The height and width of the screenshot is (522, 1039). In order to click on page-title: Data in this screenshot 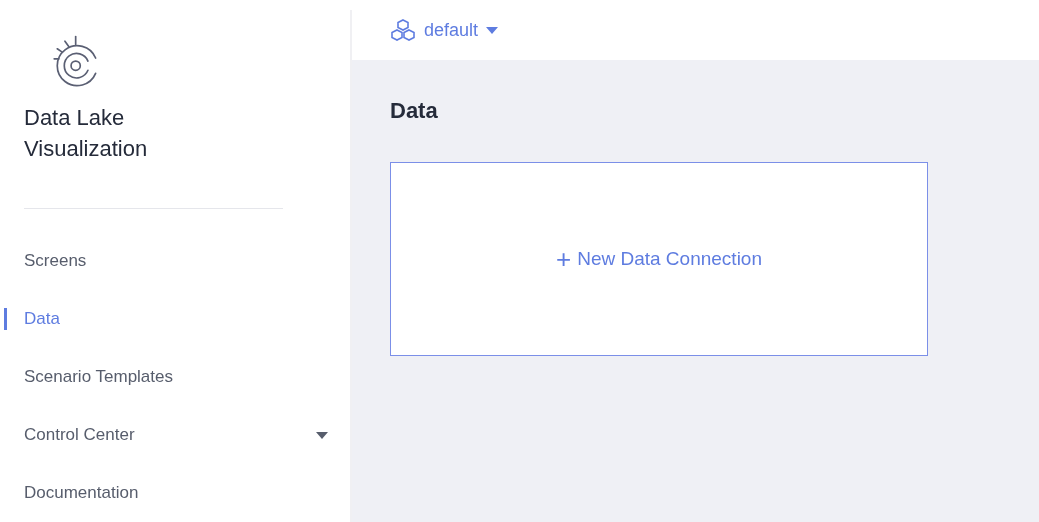, I will do `click(414, 111)`.